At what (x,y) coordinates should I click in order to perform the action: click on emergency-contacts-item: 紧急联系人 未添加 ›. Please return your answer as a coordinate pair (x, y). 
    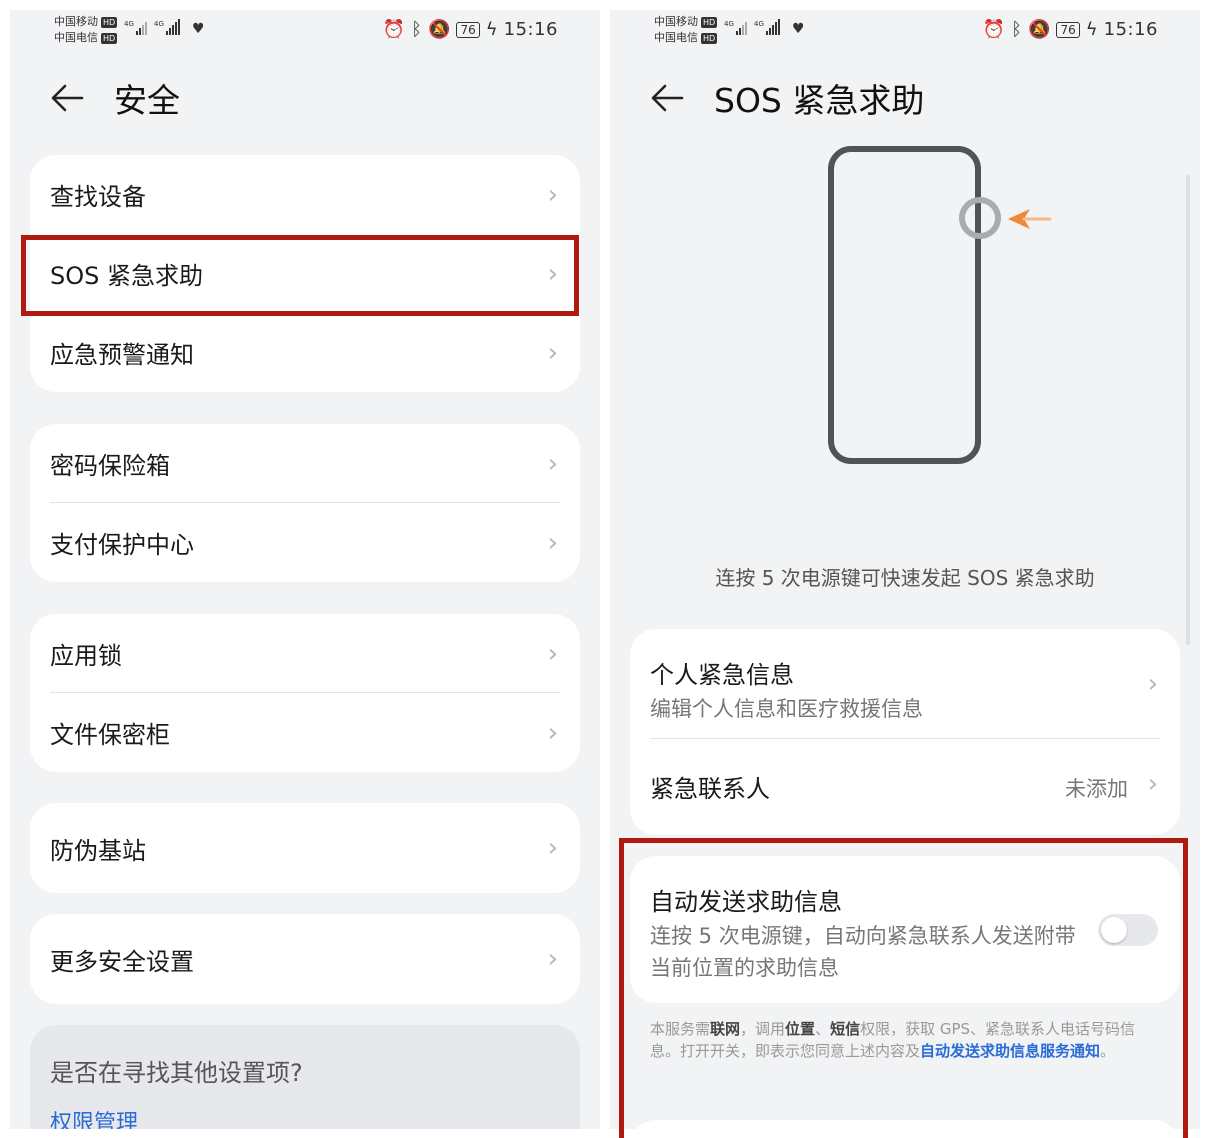
    Looking at the image, I should click on (905, 787).